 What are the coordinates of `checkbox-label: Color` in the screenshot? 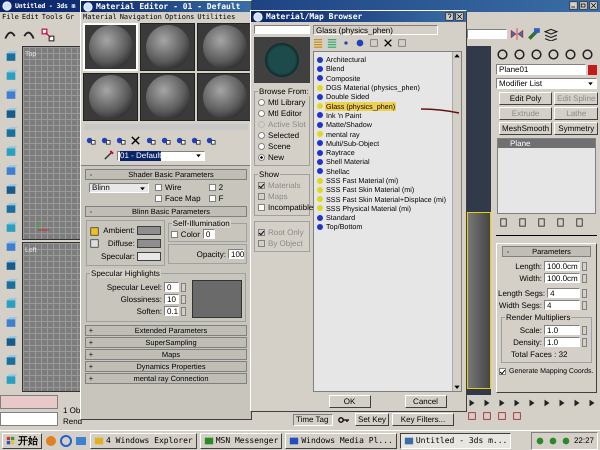 It's located at (190, 234).